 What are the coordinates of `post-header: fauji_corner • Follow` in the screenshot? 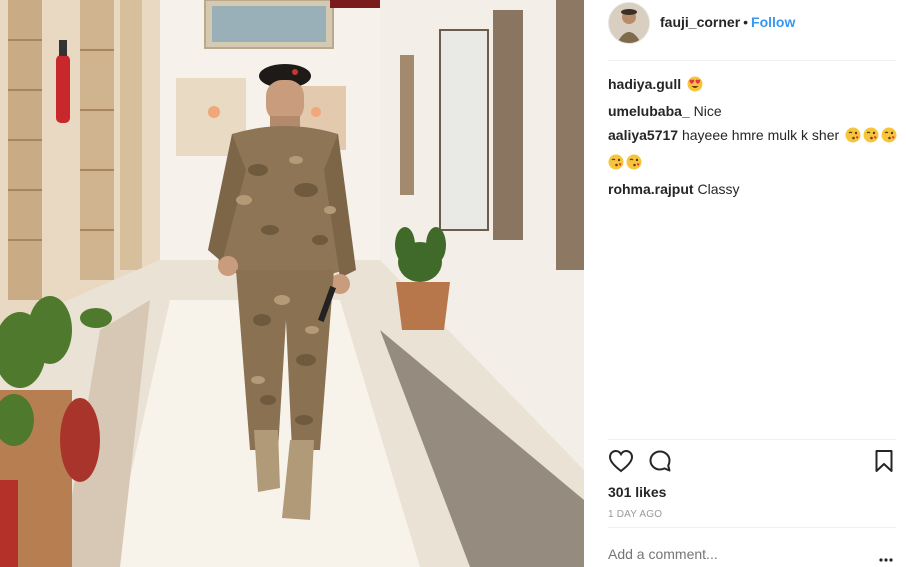 It's located at (745, 30).